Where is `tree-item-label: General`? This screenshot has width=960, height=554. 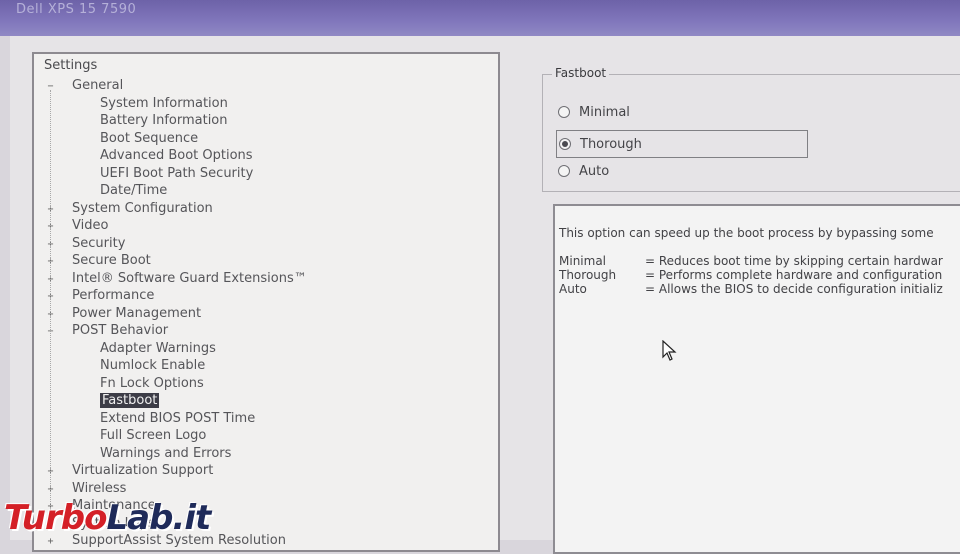 tree-item-label: General is located at coordinates (98, 85).